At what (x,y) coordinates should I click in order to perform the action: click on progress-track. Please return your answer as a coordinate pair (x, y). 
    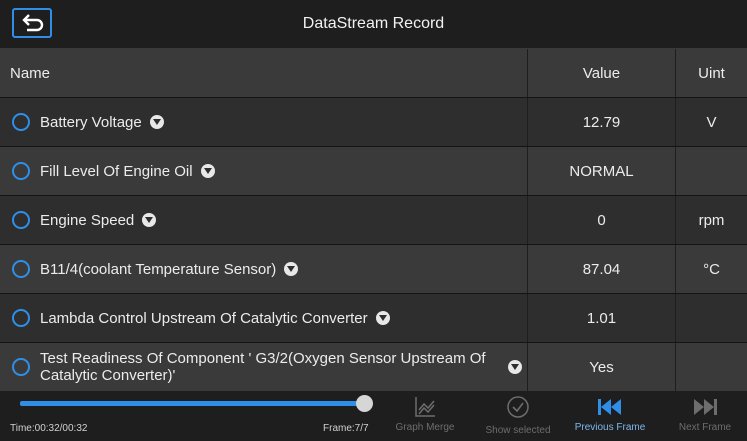
    Looking at the image, I should click on (192, 403).